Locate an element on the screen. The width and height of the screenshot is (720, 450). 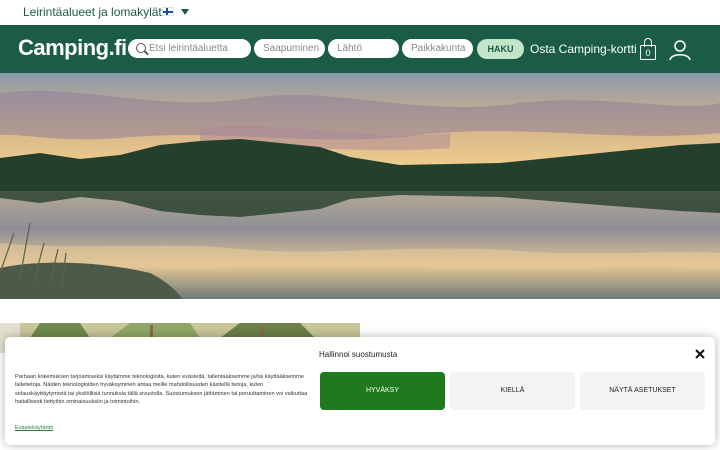
arrival-date-input: Saapuminen is located at coordinates (289, 48).